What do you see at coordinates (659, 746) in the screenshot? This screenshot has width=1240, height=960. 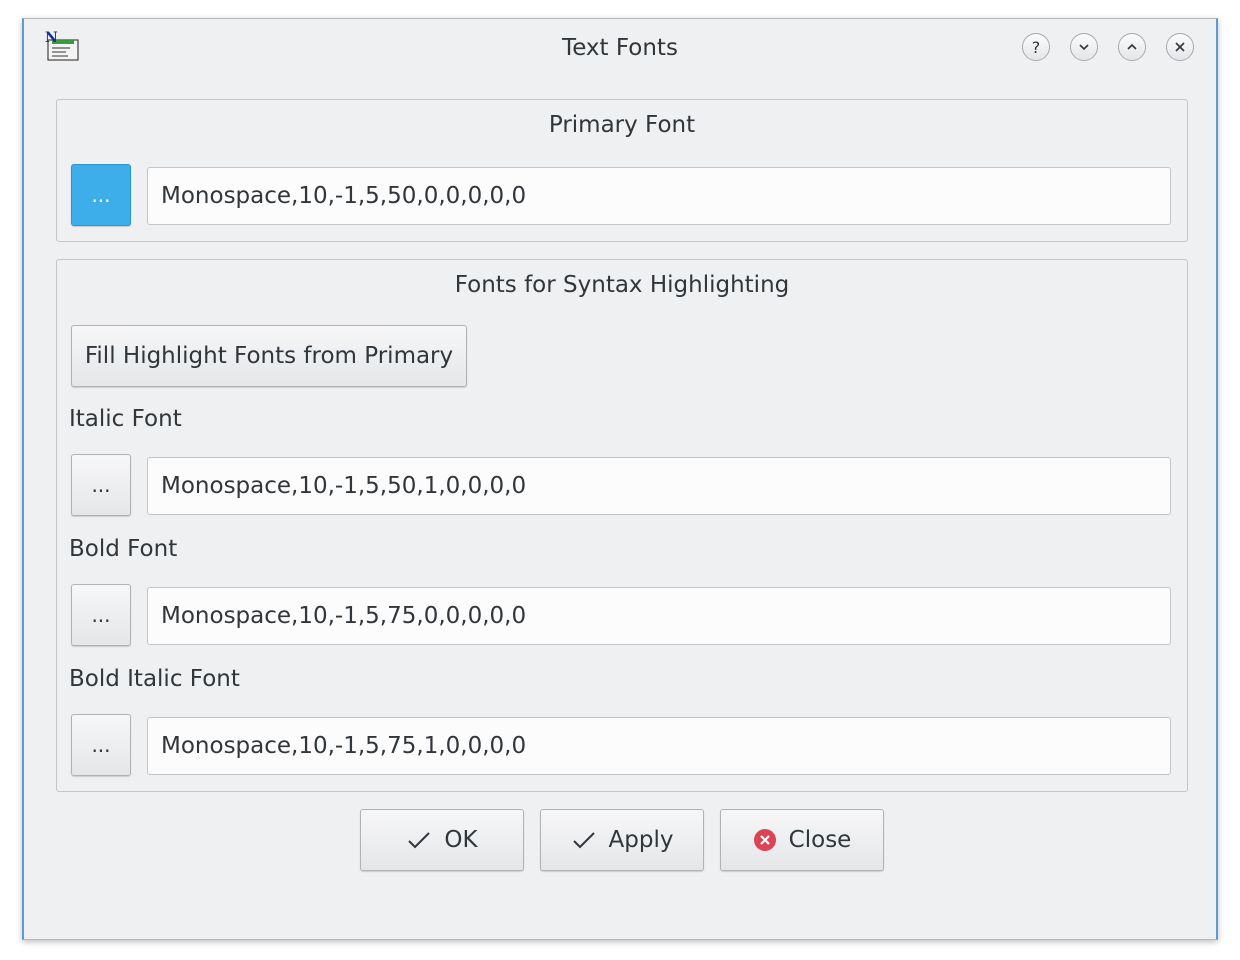 I see `bold-italic-font-field: Monospace,10,-1,5,75,1,0,0,0,0` at bounding box center [659, 746].